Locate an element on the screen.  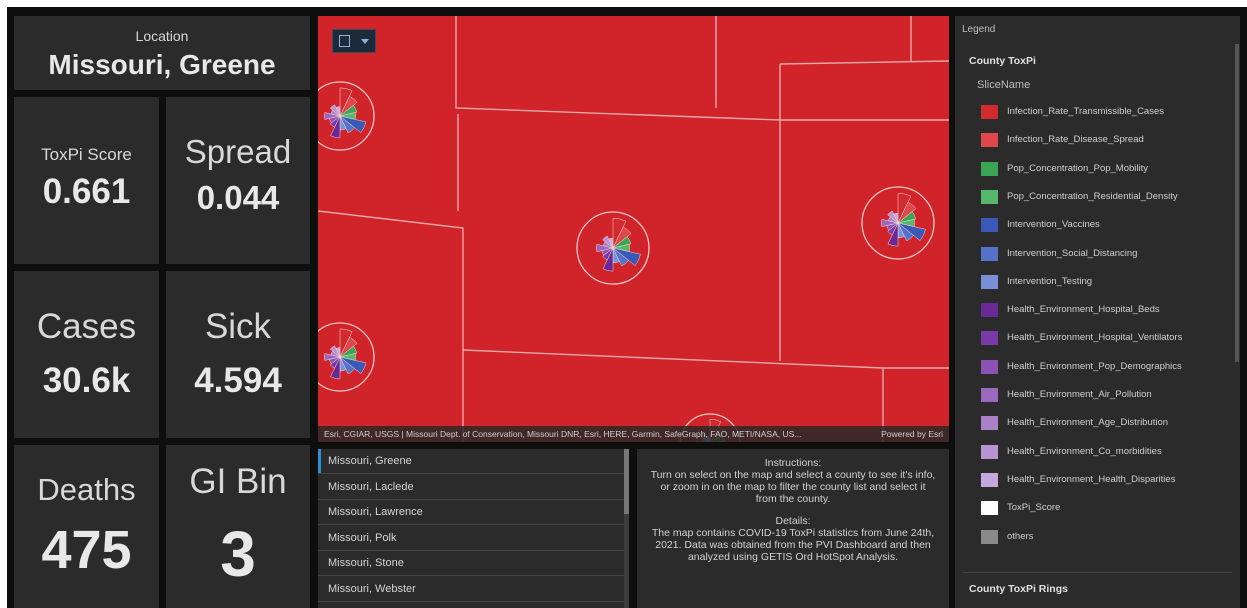
gi-bin-tile: GI Bin 3 is located at coordinates (238, 526).